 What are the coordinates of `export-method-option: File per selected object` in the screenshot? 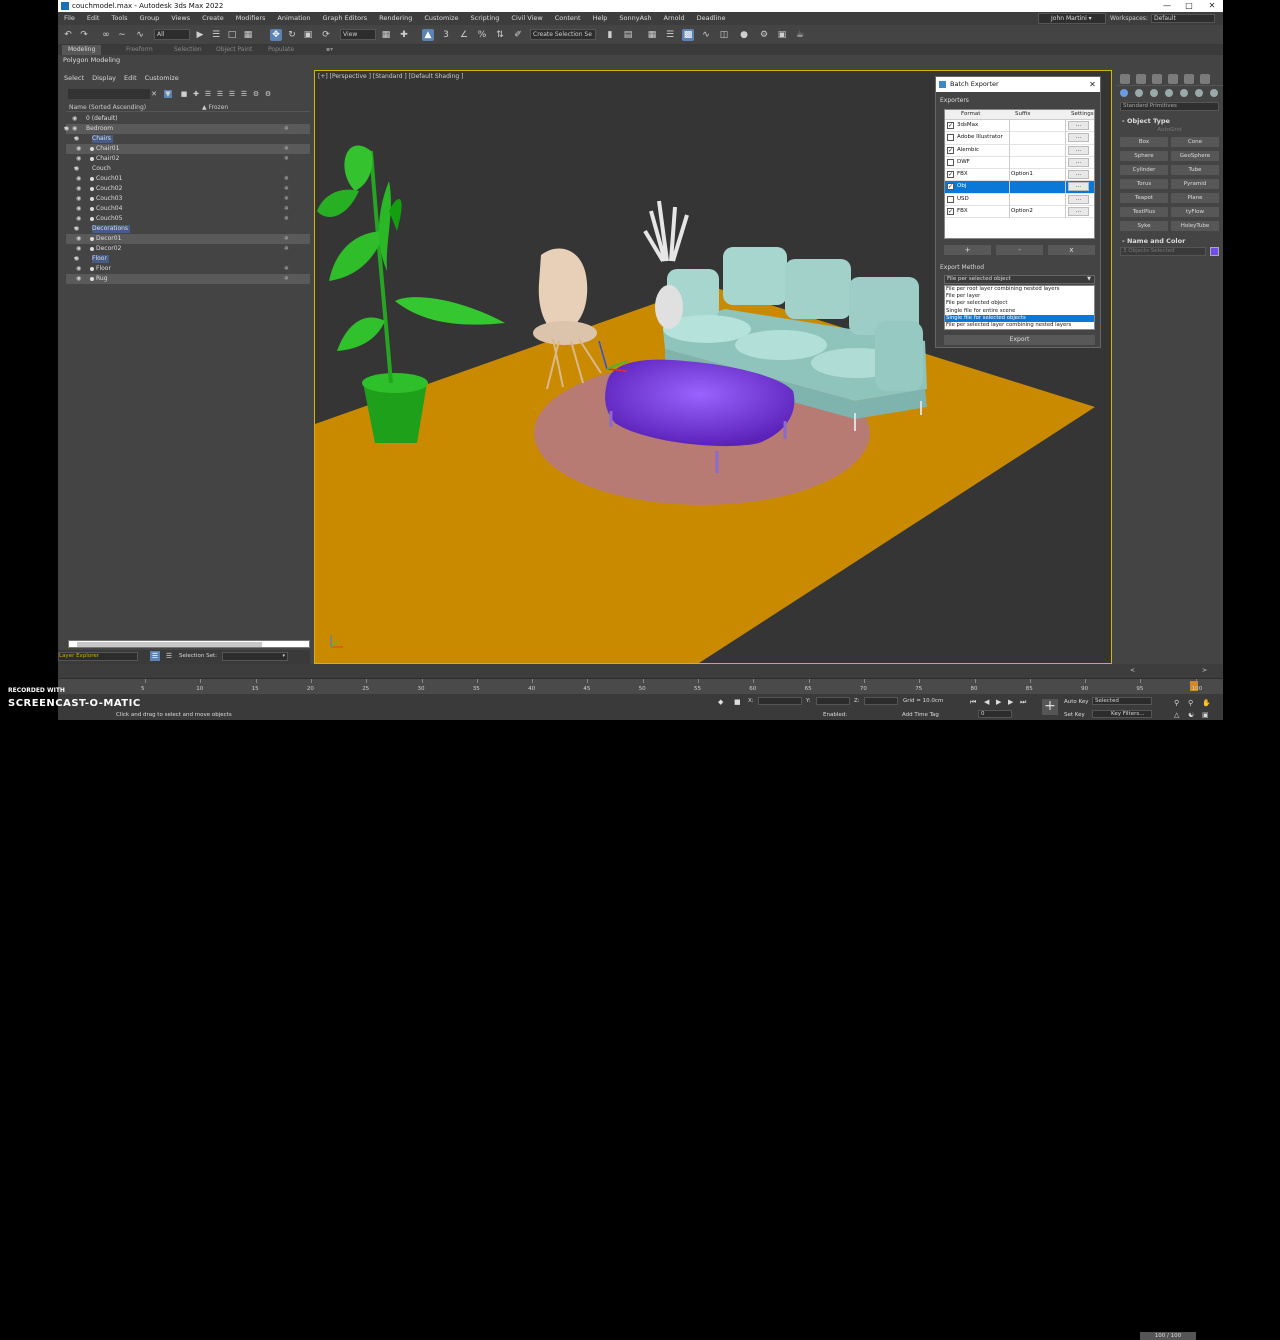 It's located at (1019, 303).